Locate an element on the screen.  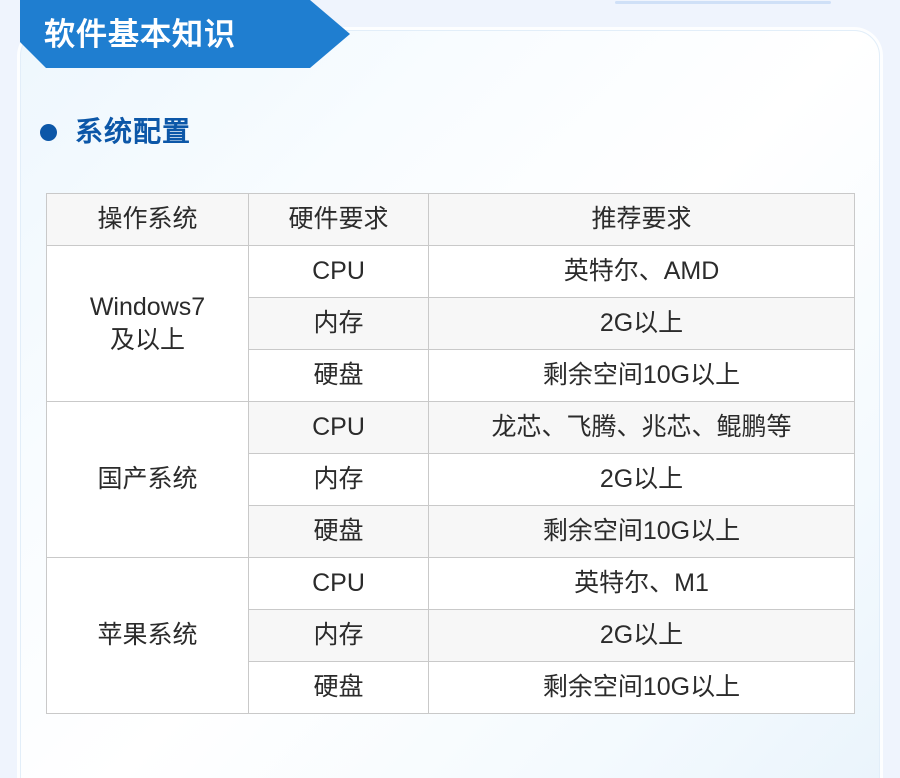
section-title: 系统配置 is located at coordinates (133, 131).